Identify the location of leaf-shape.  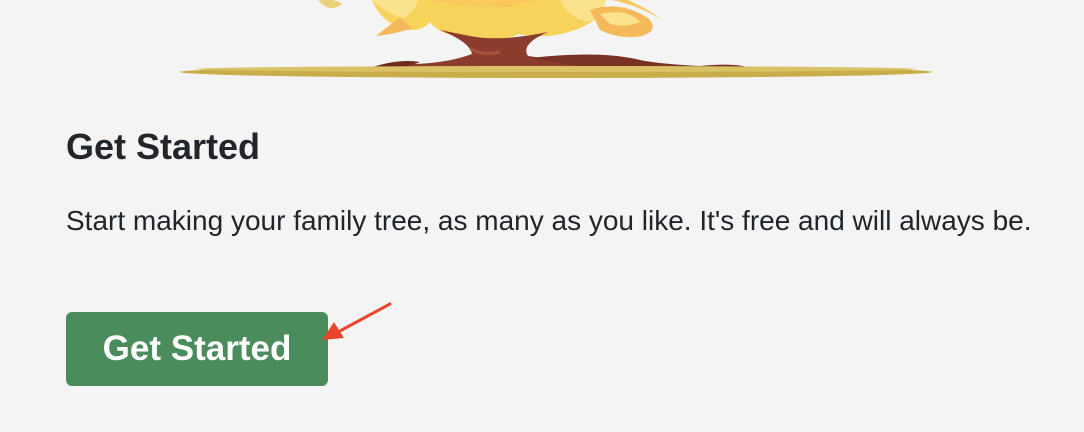
(330, 4).